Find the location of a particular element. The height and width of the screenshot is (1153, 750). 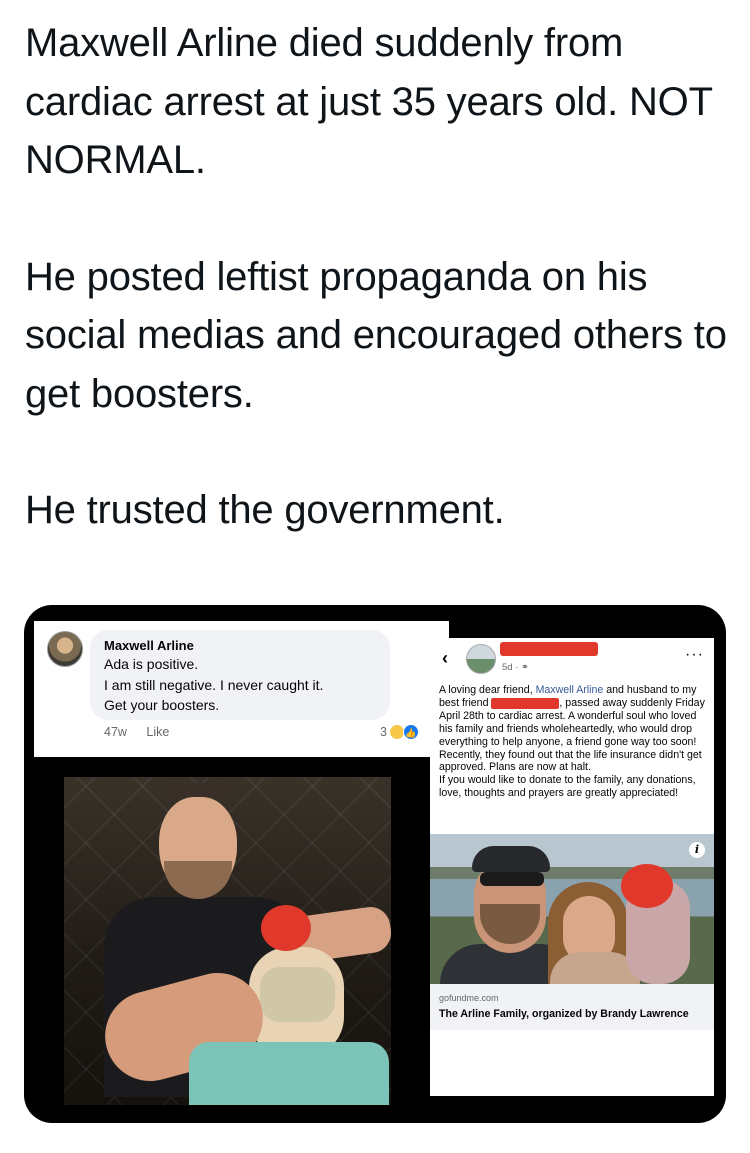

info-icon: i is located at coordinates (697, 850).